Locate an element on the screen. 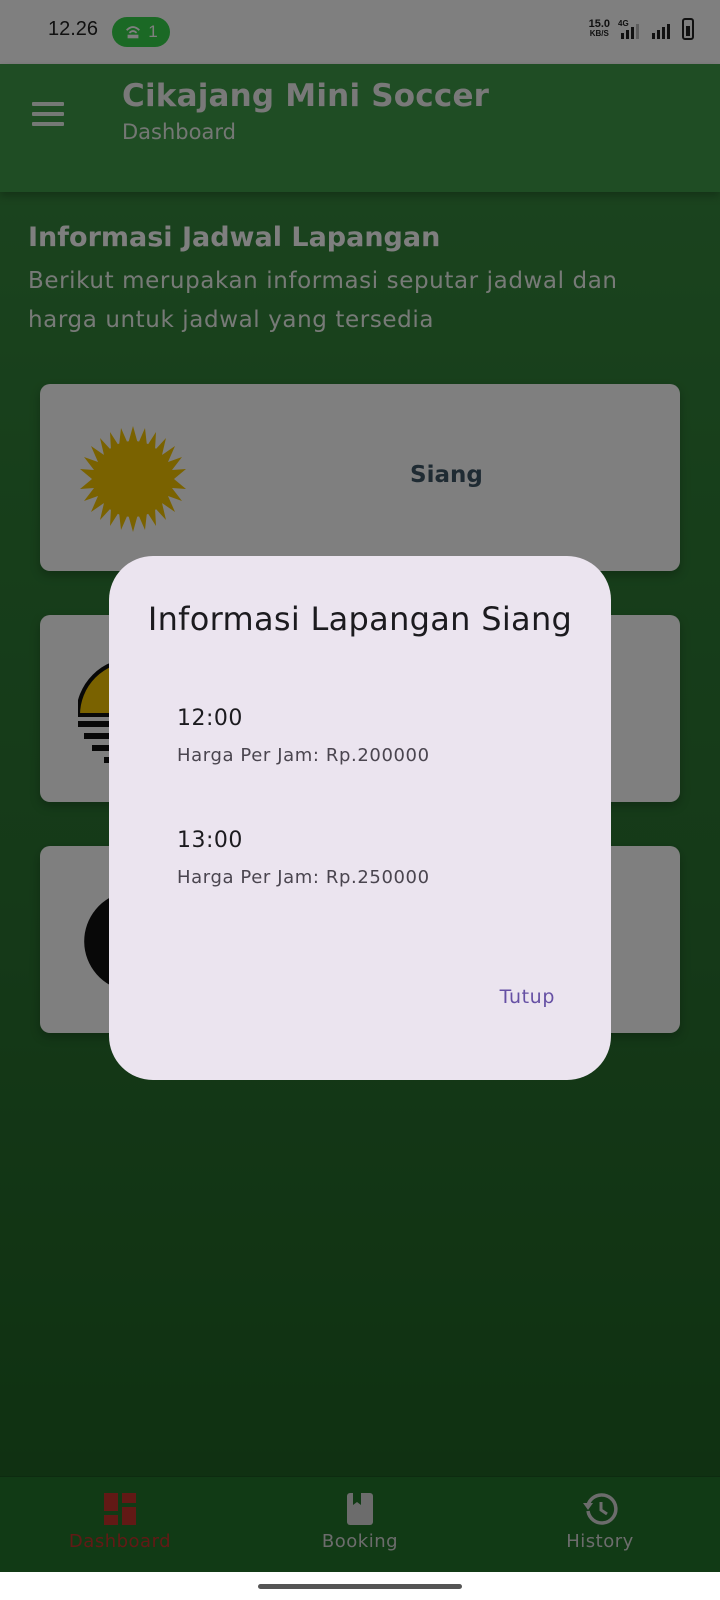  slot-price: Harga Per Jam: Rp.250000 is located at coordinates (303, 877).